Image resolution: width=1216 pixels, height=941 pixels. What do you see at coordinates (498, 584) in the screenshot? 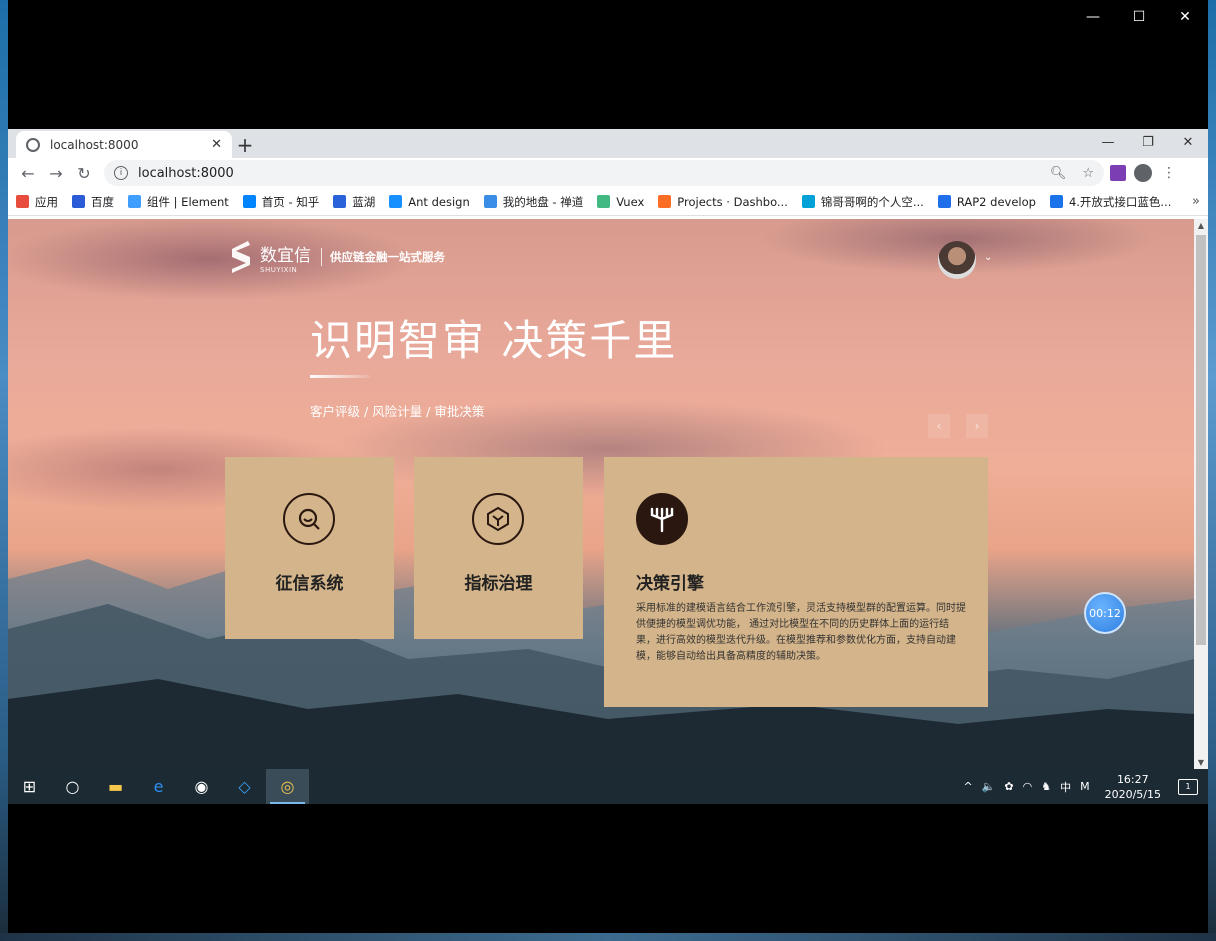
I see `card-title: 指标治理` at bounding box center [498, 584].